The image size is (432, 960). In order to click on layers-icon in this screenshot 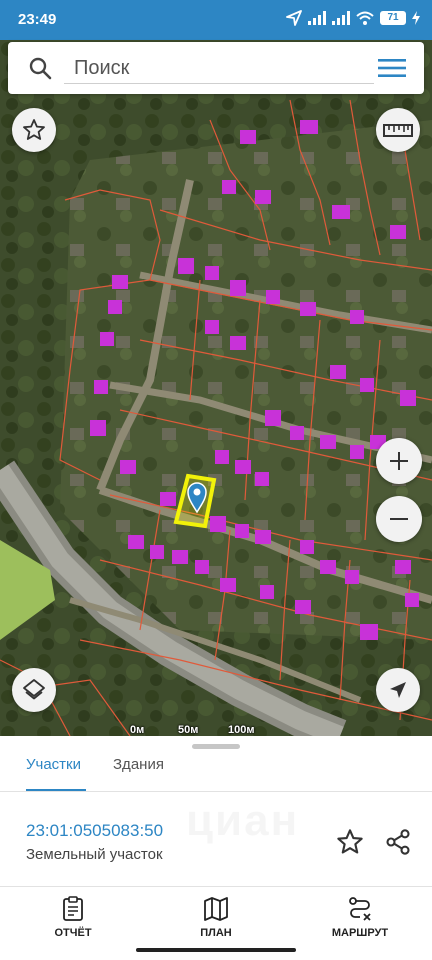, I will do `click(34, 689)`.